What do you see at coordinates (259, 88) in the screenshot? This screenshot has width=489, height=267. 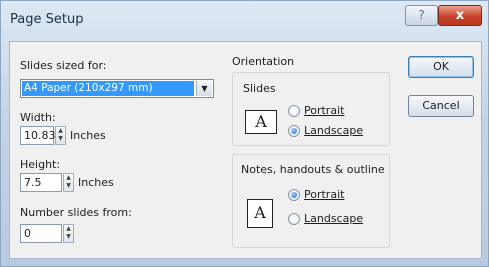 I see `slides-orientation-label: Slides` at bounding box center [259, 88].